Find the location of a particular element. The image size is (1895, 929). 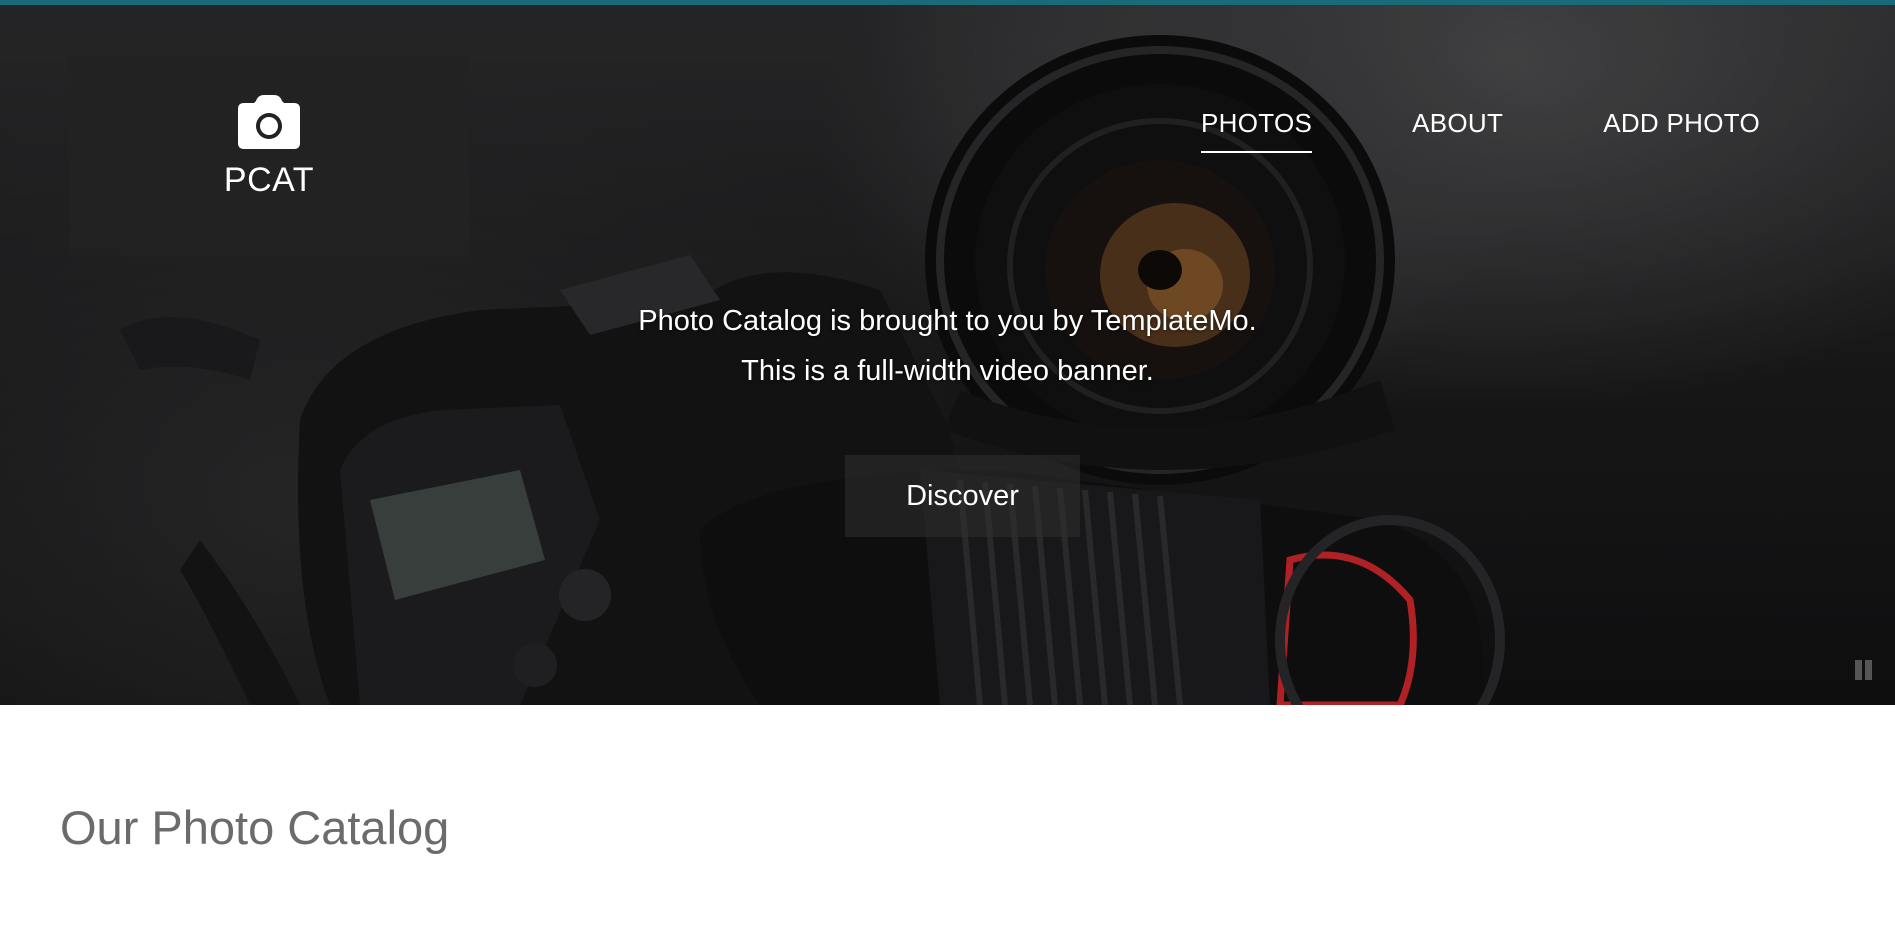

discover-button: Discover is located at coordinates (962, 496).